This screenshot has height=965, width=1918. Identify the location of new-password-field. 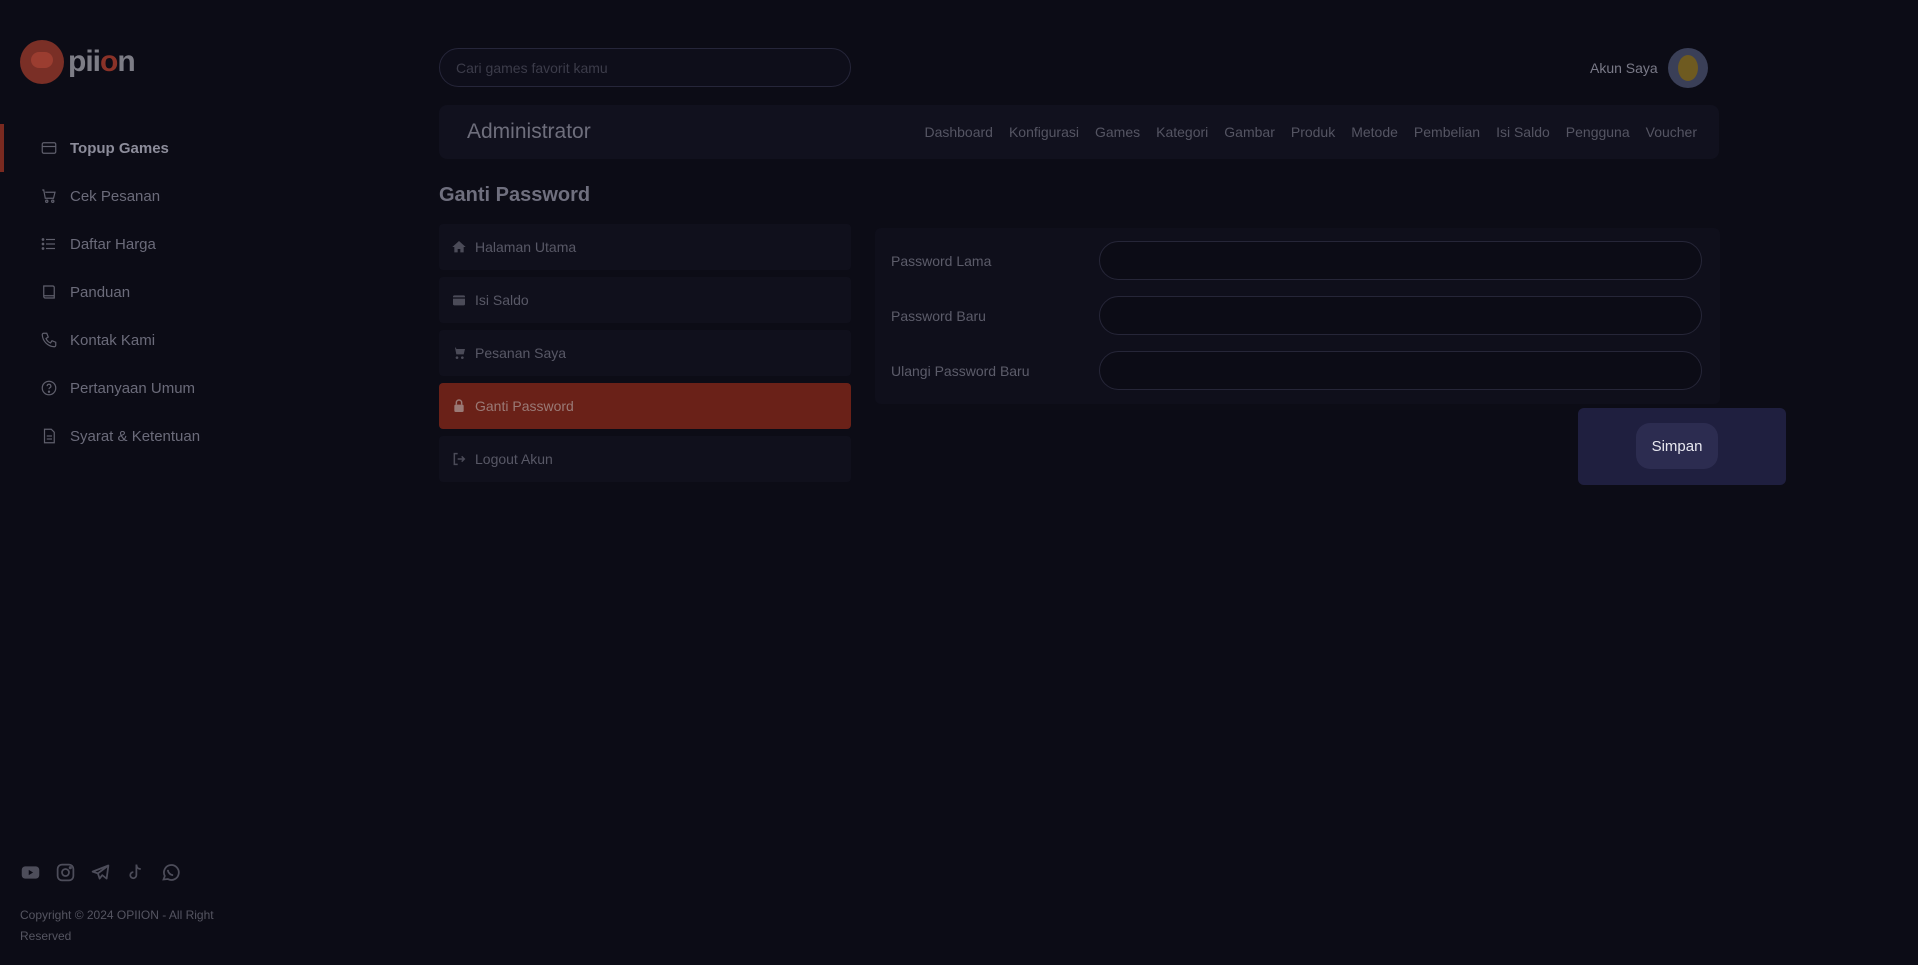
(1400, 315).